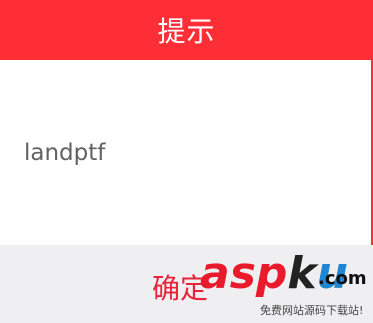 Image resolution: width=373 pixels, height=323 pixels. I want to click on confirm-button: 确定, so click(180, 287).